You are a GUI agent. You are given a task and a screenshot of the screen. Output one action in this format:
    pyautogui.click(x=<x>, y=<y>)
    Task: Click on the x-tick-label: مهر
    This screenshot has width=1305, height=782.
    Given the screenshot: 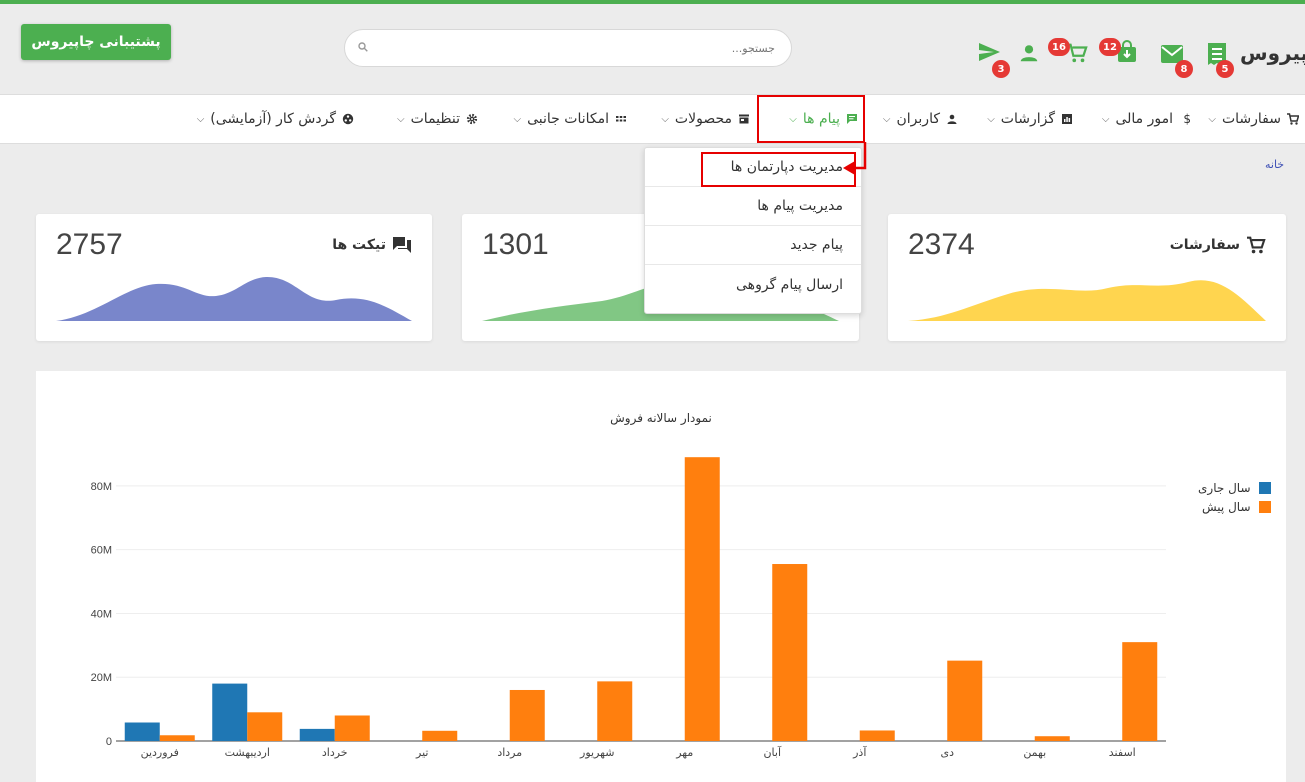 What is the action you would take?
    pyautogui.click(x=684, y=752)
    